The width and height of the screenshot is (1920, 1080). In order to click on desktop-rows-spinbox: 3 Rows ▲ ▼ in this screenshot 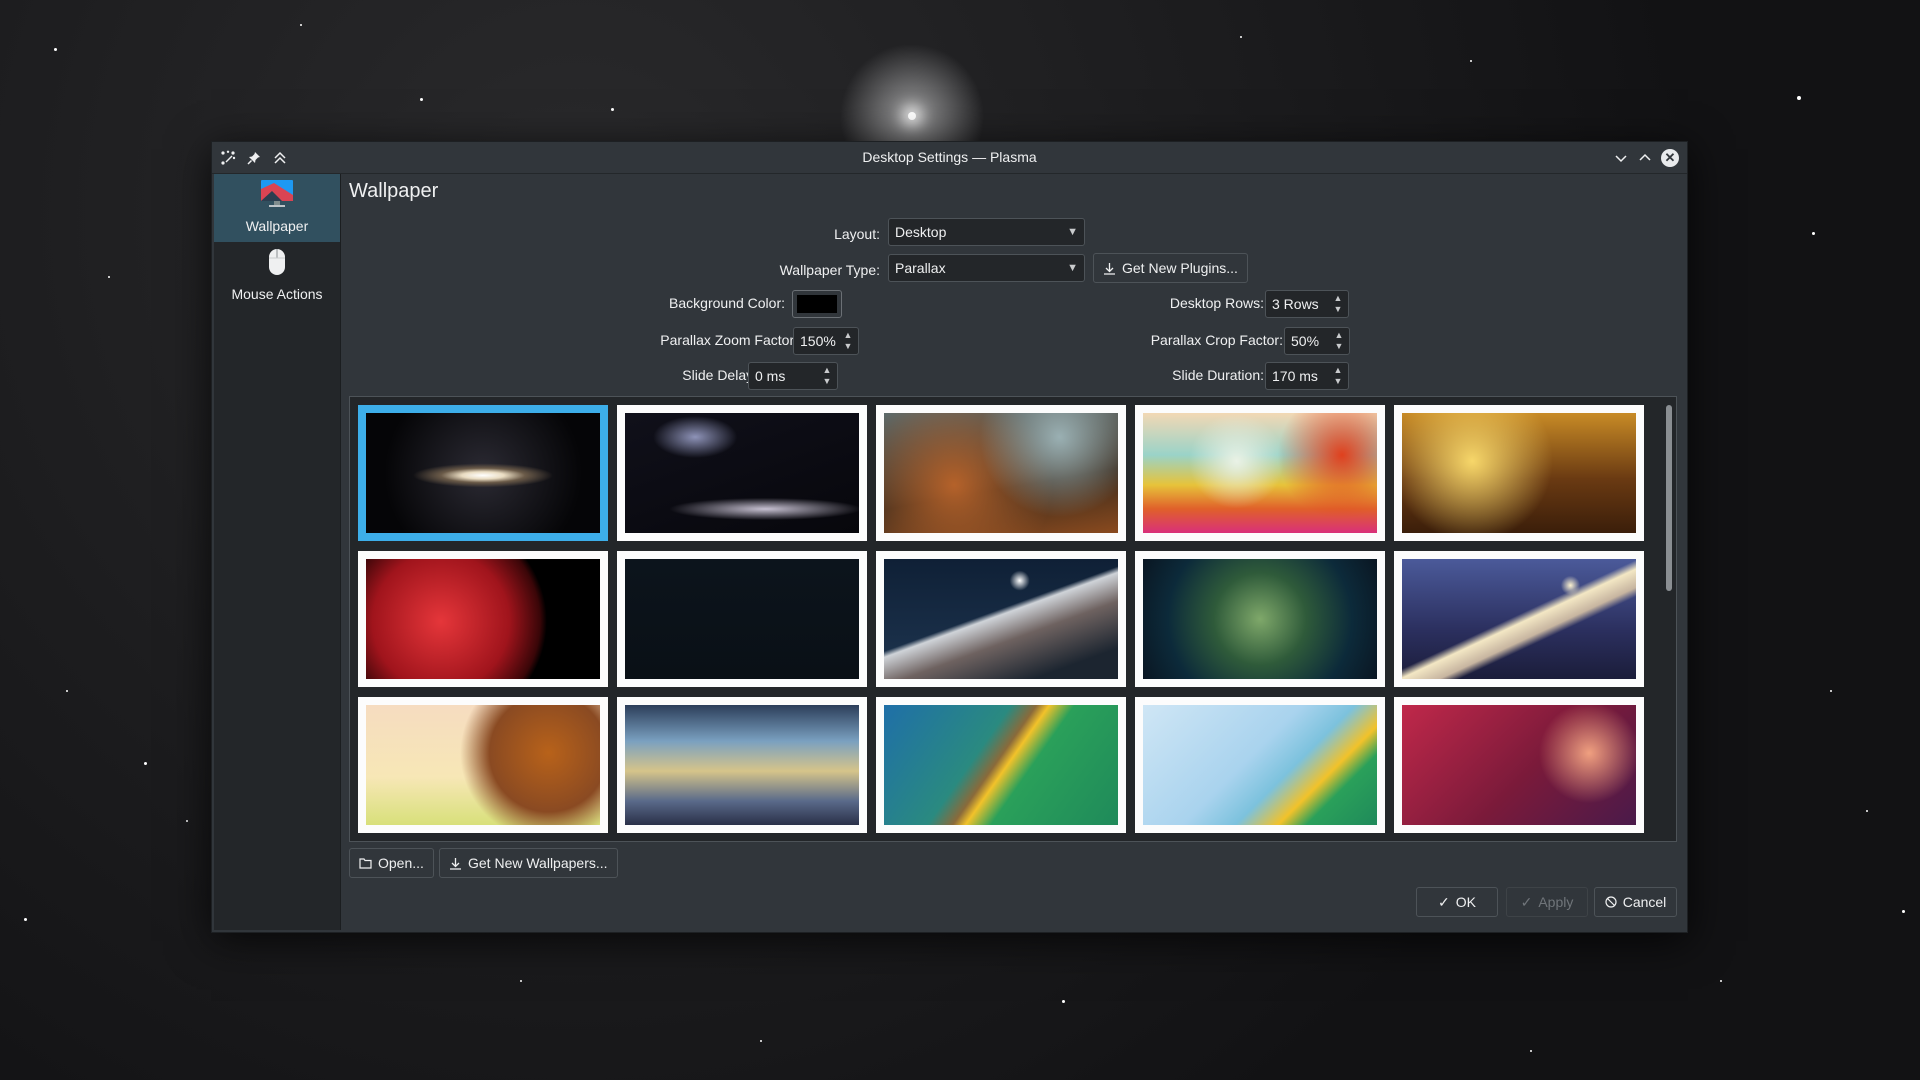, I will do `click(1307, 304)`.